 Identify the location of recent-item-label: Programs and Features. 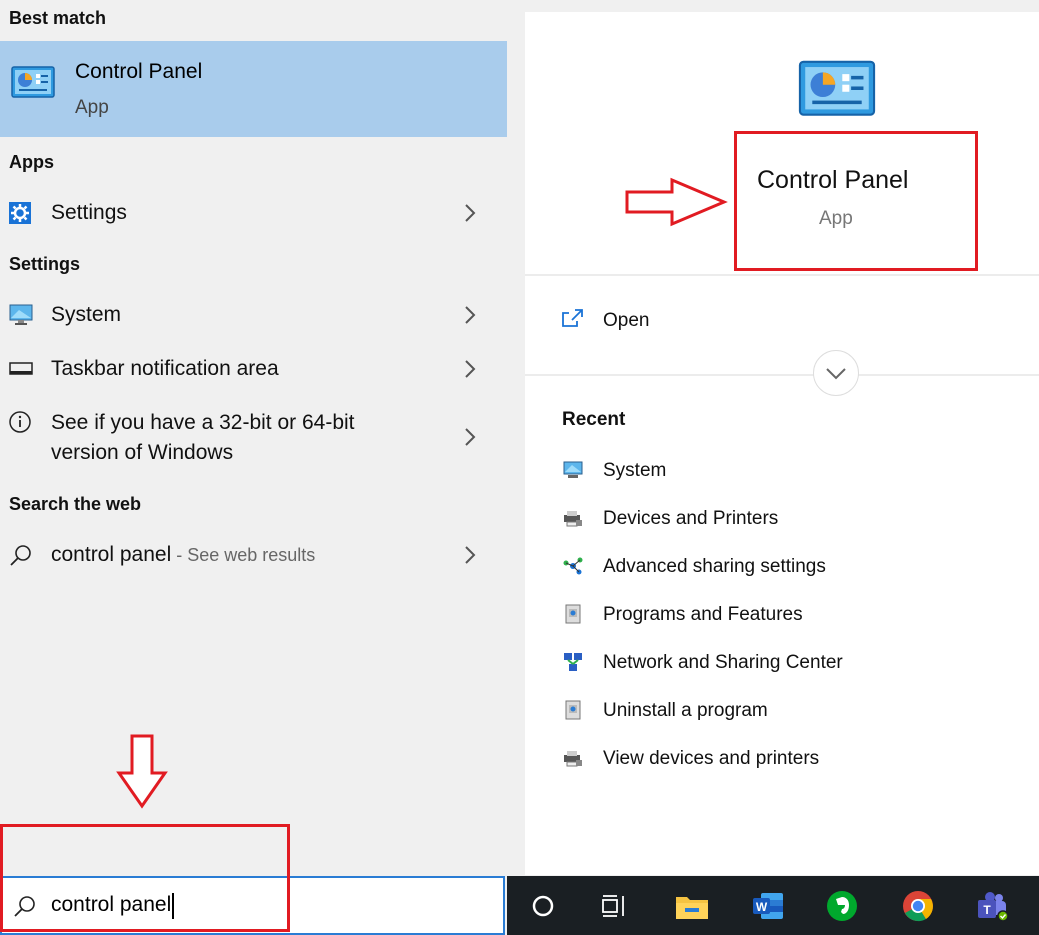
(703, 614).